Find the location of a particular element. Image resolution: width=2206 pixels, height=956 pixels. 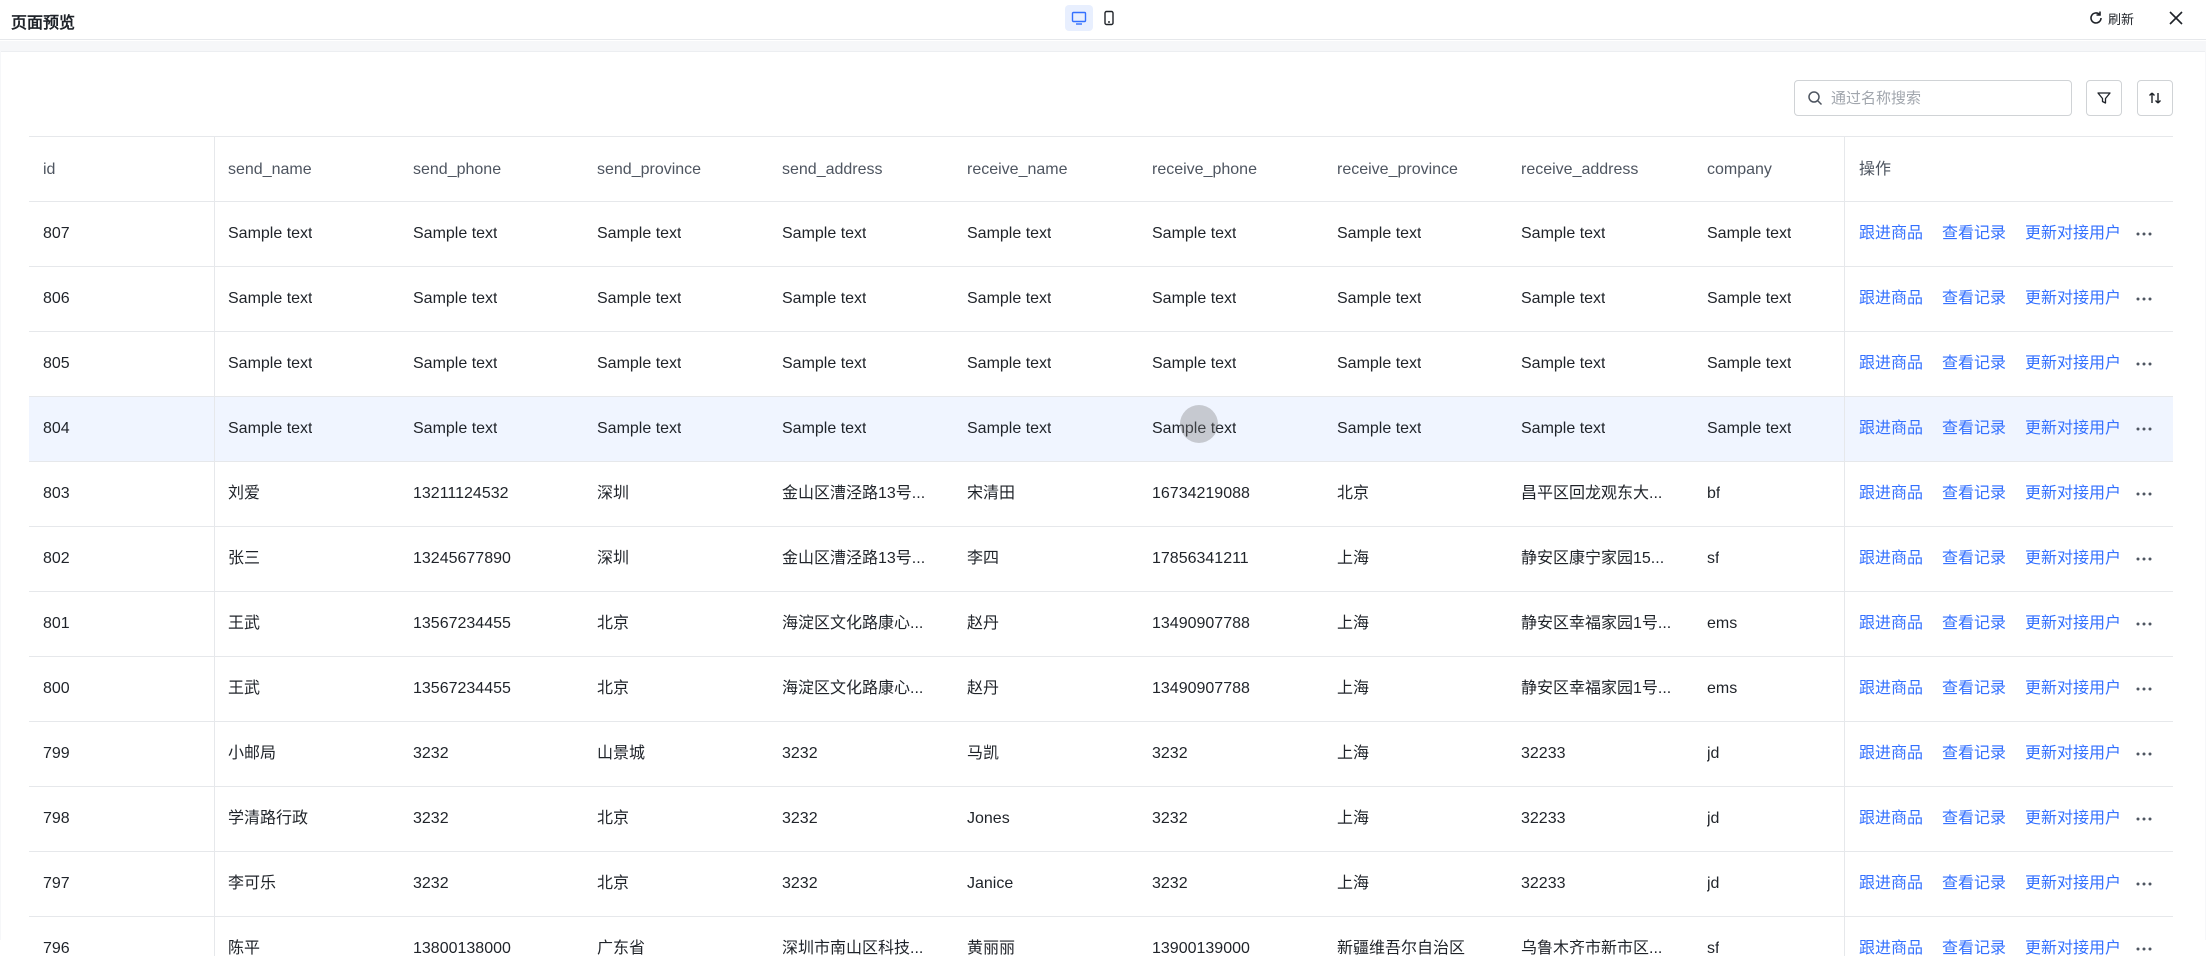

cell-send_phone: 13211124532 is located at coordinates (461, 493).